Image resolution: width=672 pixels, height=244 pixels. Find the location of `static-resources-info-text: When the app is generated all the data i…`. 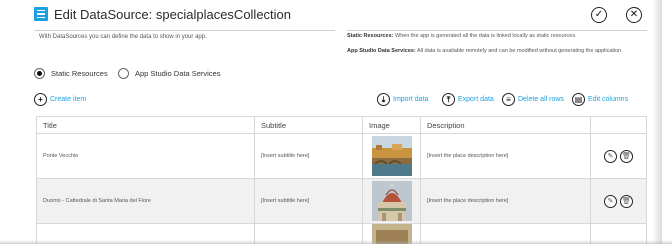

static-resources-info-text: When the app is generated all the data i… is located at coordinates (485, 36).